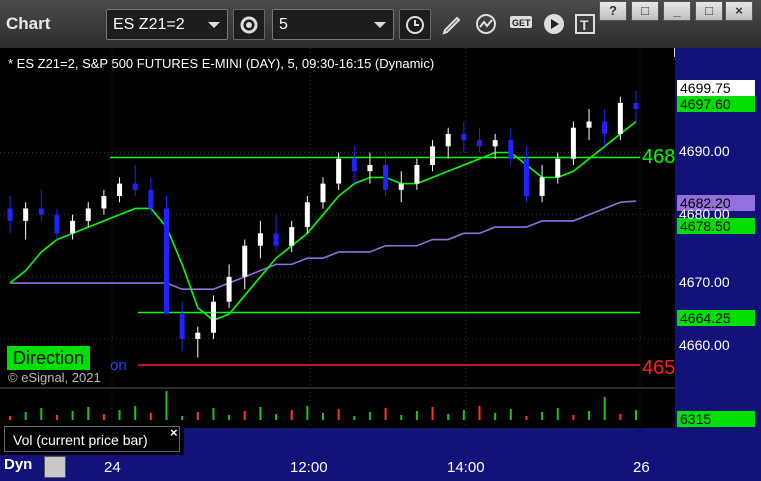 The height and width of the screenshot is (481, 761). I want to click on pencil-icon, so click(452, 24).